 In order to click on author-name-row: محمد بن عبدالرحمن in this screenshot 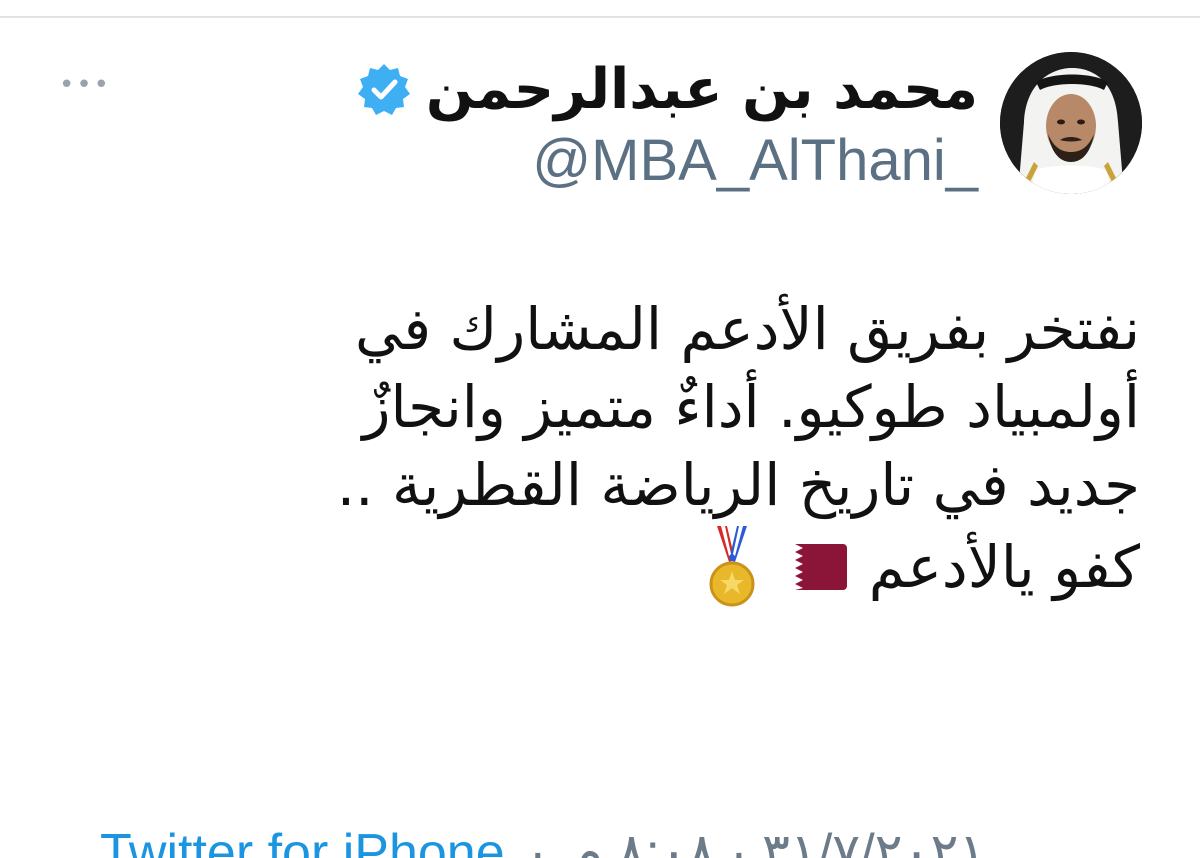, I will do `click(667, 90)`.